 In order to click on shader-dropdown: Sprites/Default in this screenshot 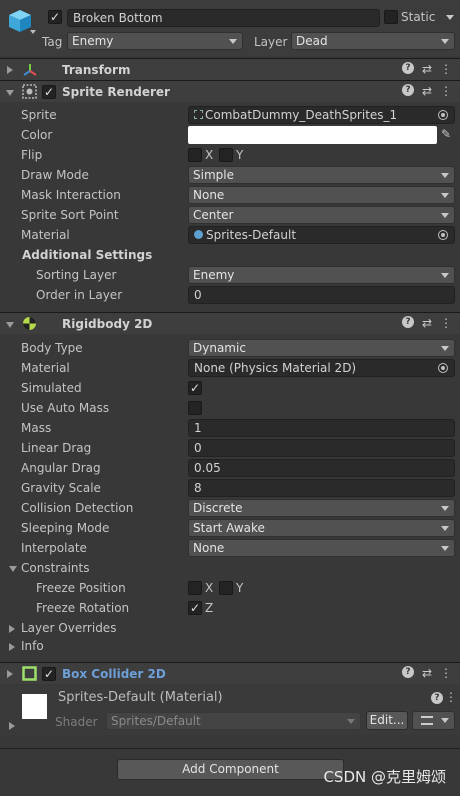, I will do `click(233, 721)`.